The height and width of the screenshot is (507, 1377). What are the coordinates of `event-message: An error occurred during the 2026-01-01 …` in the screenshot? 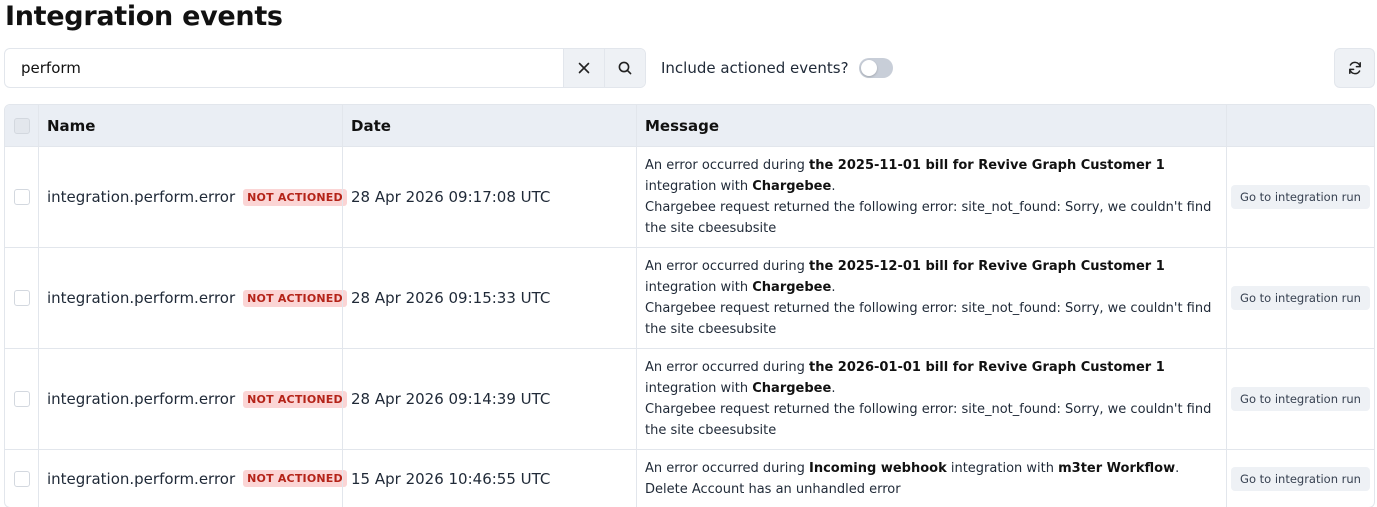 It's located at (928, 399).